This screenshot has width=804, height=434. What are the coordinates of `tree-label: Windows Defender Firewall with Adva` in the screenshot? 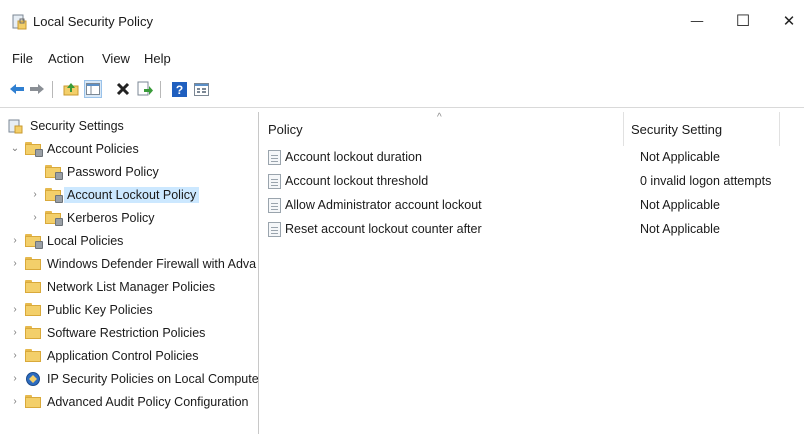 It's located at (152, 263).